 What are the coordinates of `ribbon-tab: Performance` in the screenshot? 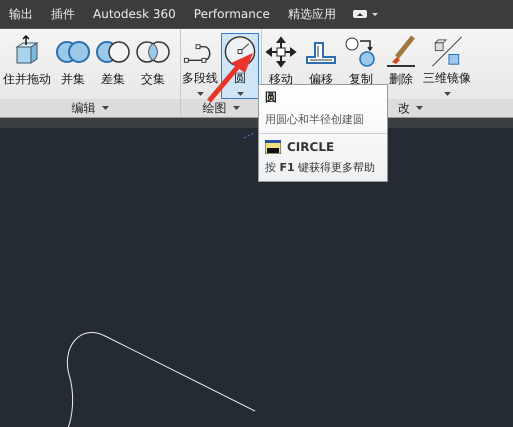 It's located at (231, 14).